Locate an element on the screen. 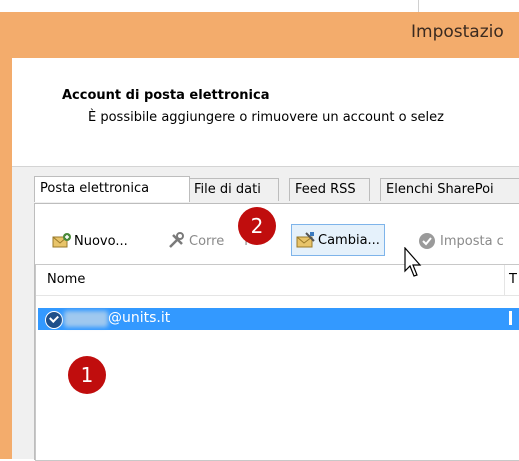  redacted-username is located at coordinates (86, 319).